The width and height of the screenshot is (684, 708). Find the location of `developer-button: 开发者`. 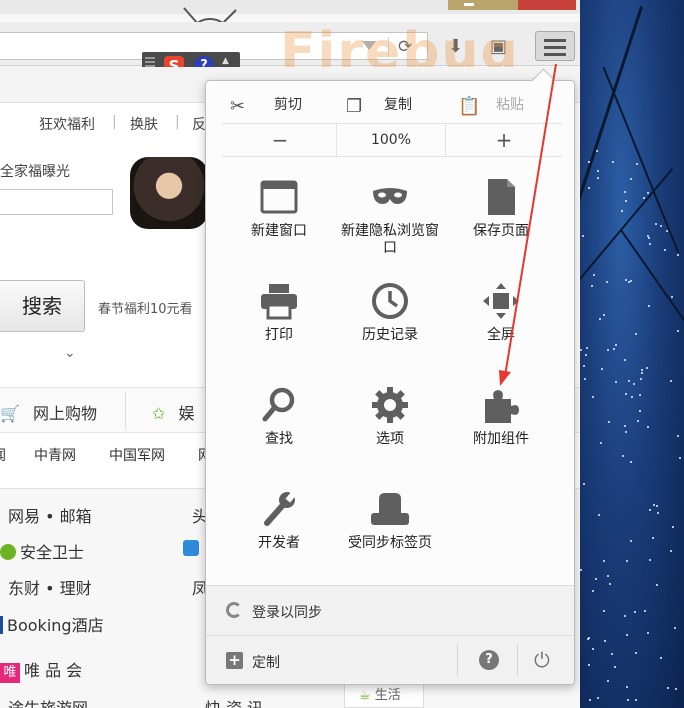

developer-button: 开发者 is located at coordinates (279, 537).